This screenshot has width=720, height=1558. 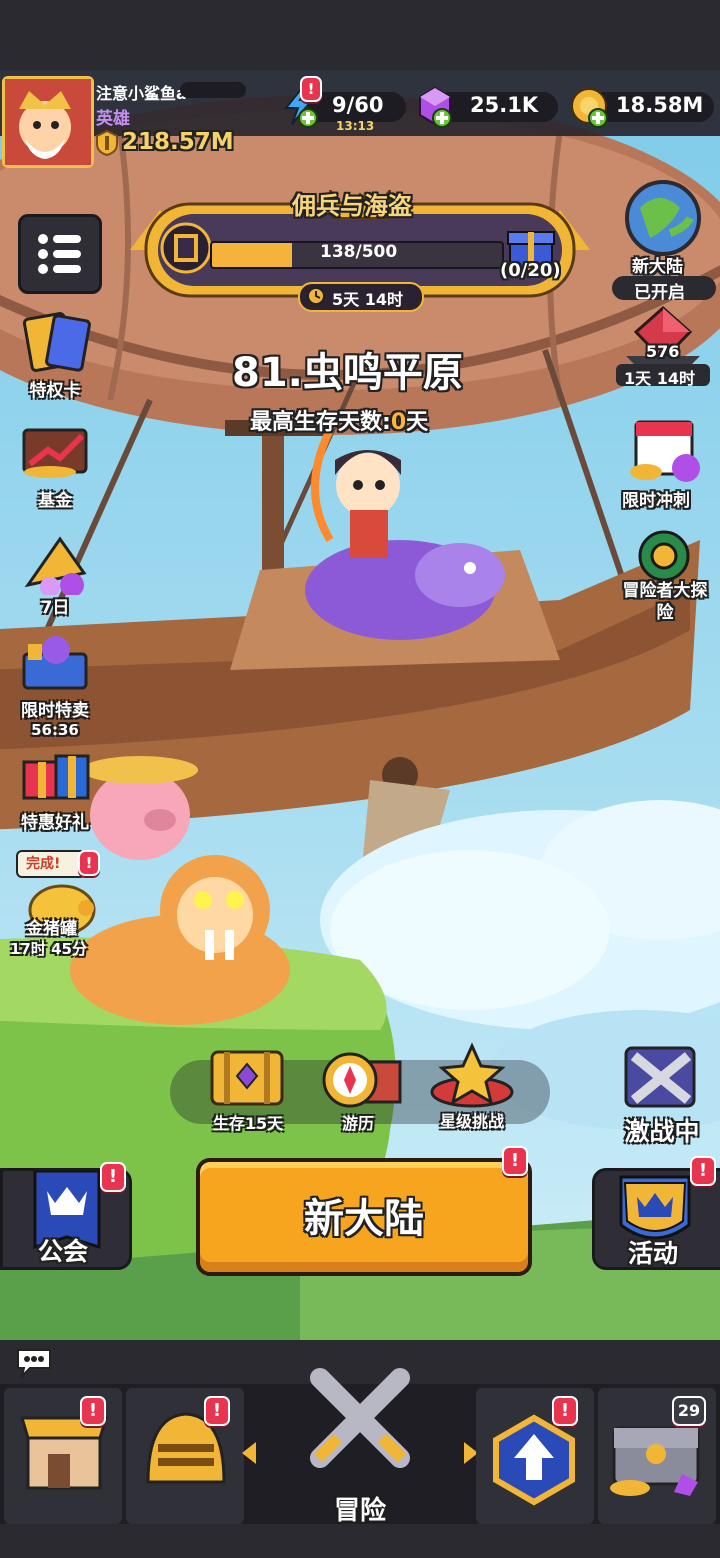 What do you see at coordinates (417, 422) in the screenshot?
I see `best-days-unit: 天` at bounding box center [417, 422].